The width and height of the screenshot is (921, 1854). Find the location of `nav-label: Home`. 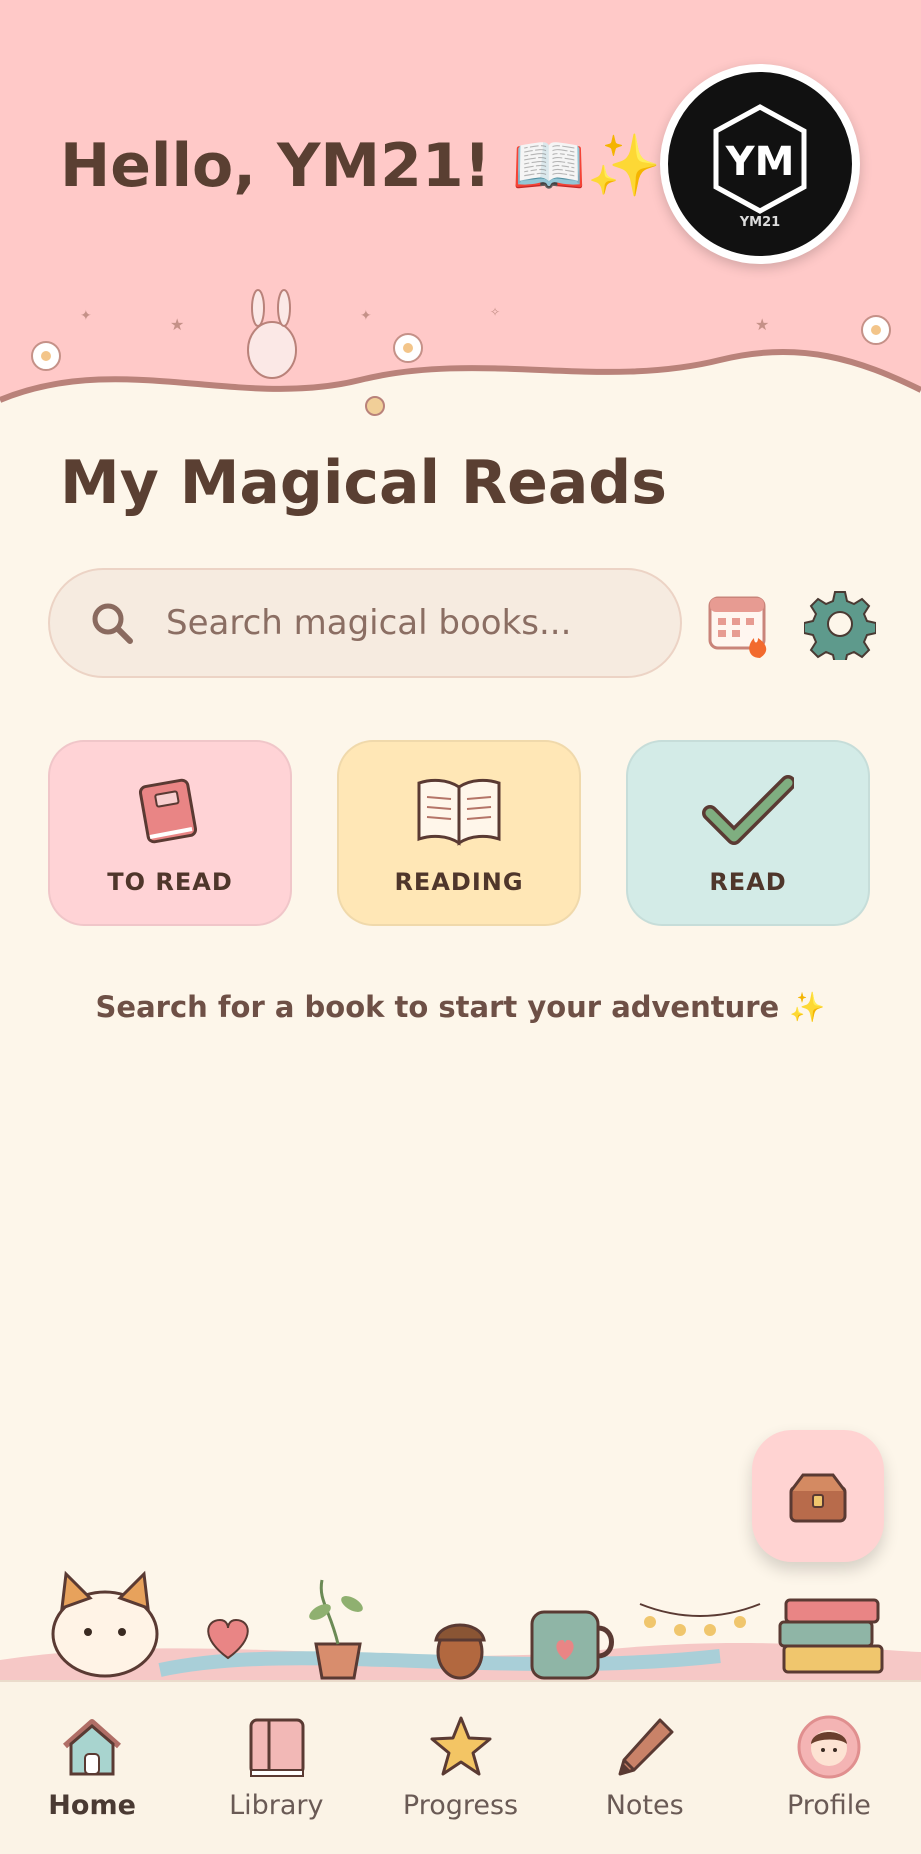

nav-label: Home is located at coordinates (92, 1805).